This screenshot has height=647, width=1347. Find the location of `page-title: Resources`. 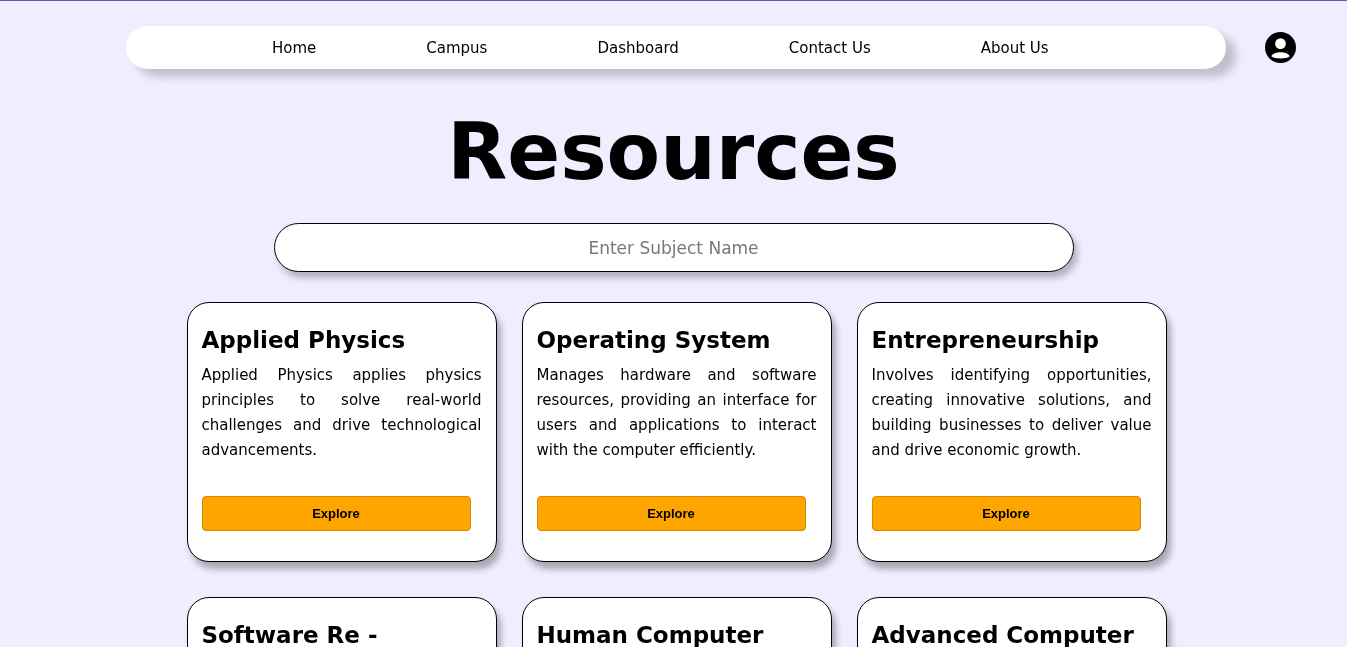

page-title: Resources is located at coordinates (673, 152).